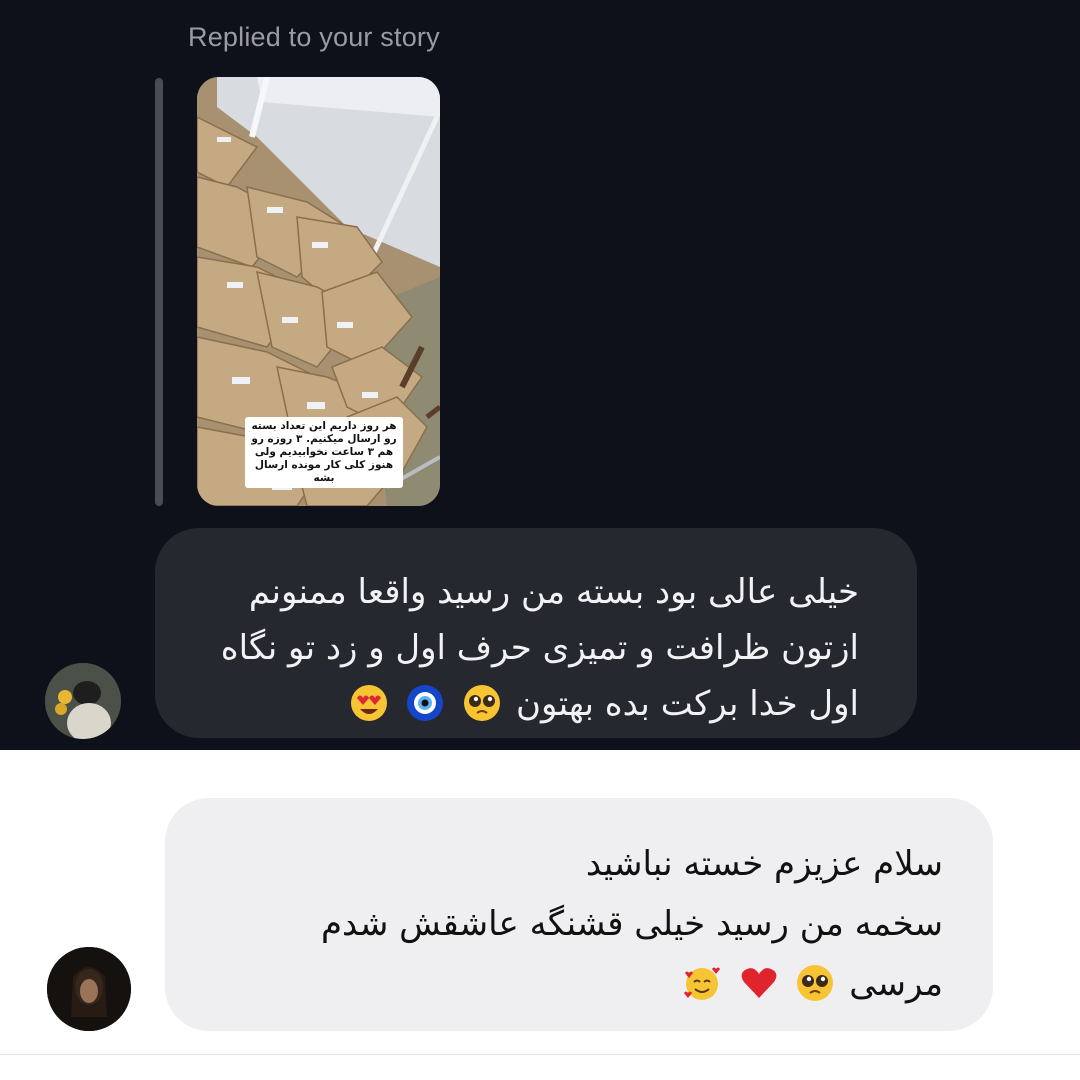 The image size is (1080, 1080). What do you see at coordinates (314, 37) in the screenshot?
I see `story-reply-label: Replied to your story` at bounding box center [314, 37].